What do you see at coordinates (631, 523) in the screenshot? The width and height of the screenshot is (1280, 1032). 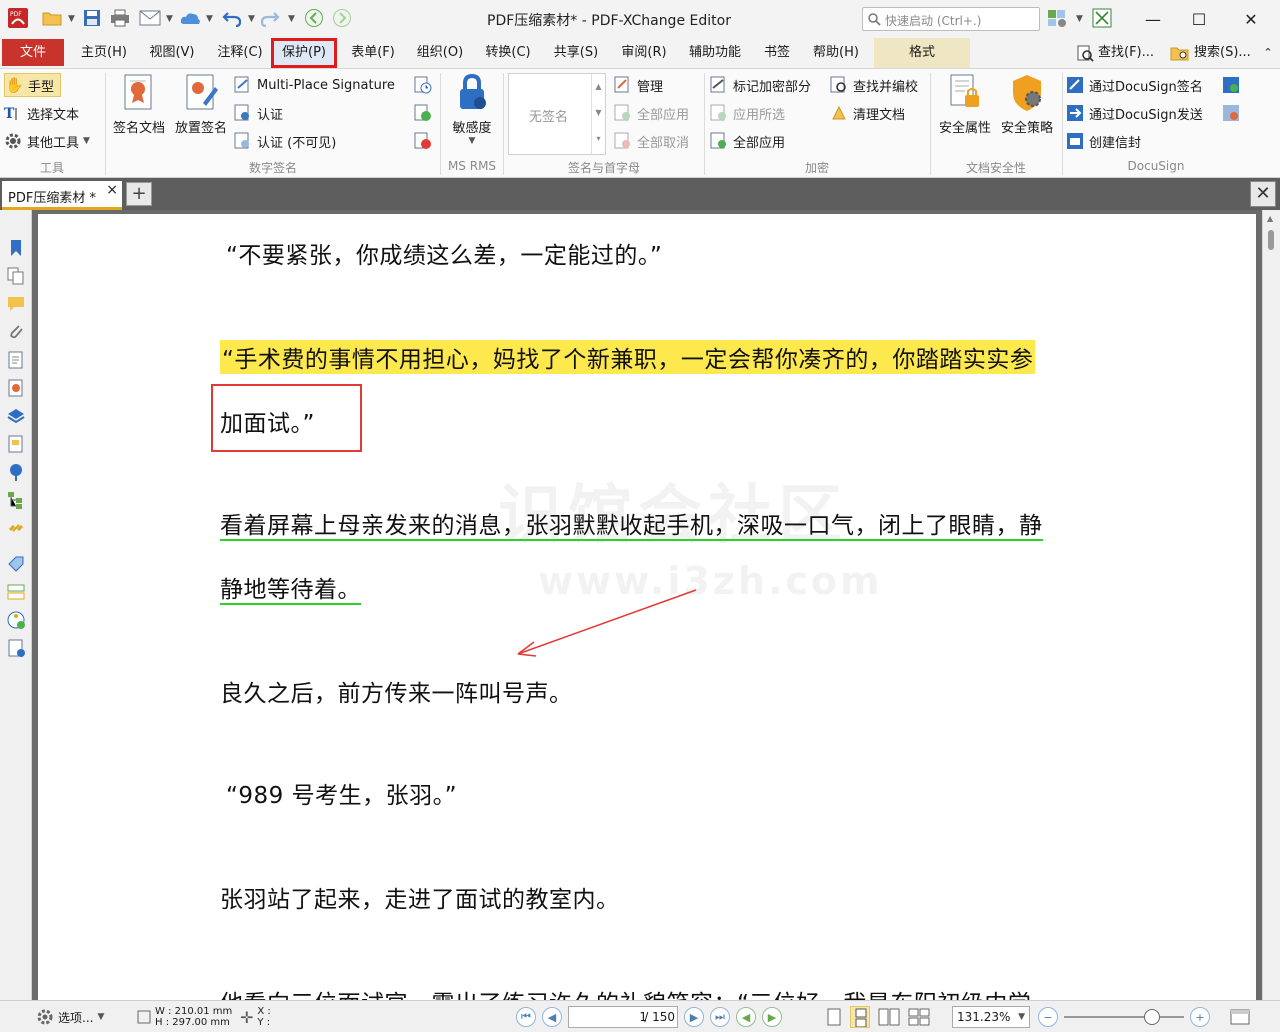 I see `underlined-line: 看着屏幕上母亲发来的消息，张羽默默收起手机，深吸一口气，闭上了眼睛，静` at bounding box center [631, 523].